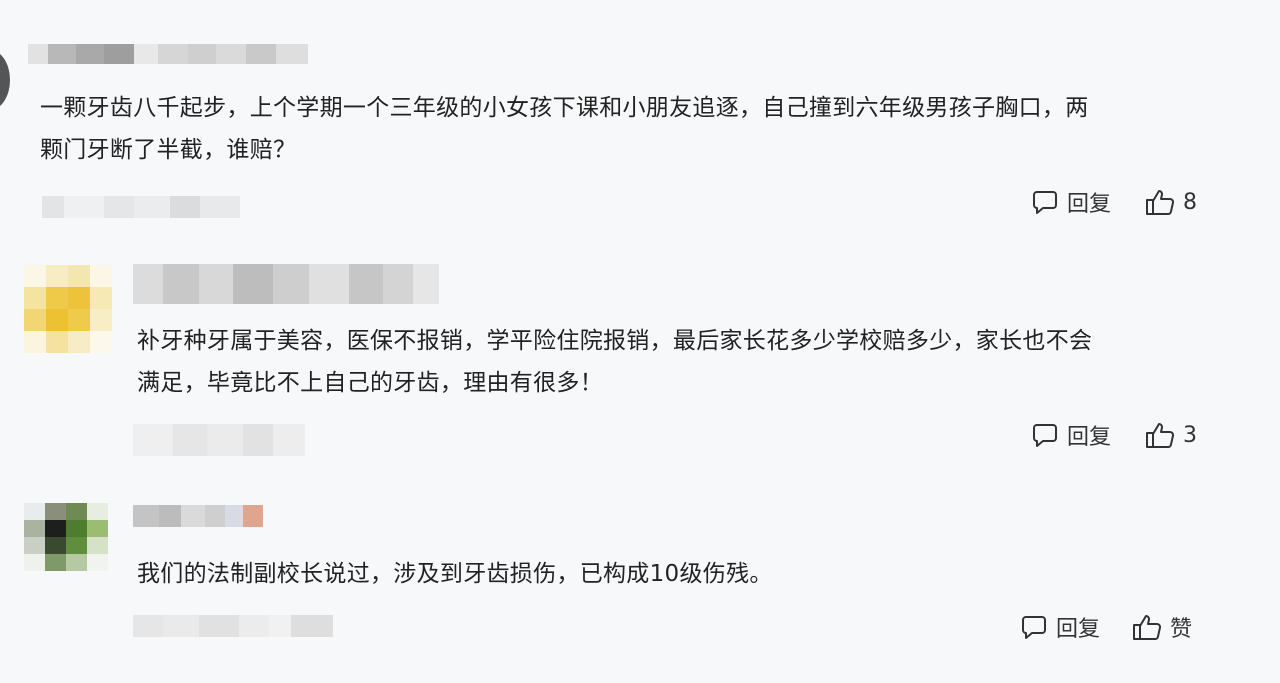 The width and height of the screenshot is (1280, 683). I want to click on comment-text-line: 满足，毕竟比不上自己的牙齿，理由有很多！, so click(370, 383).